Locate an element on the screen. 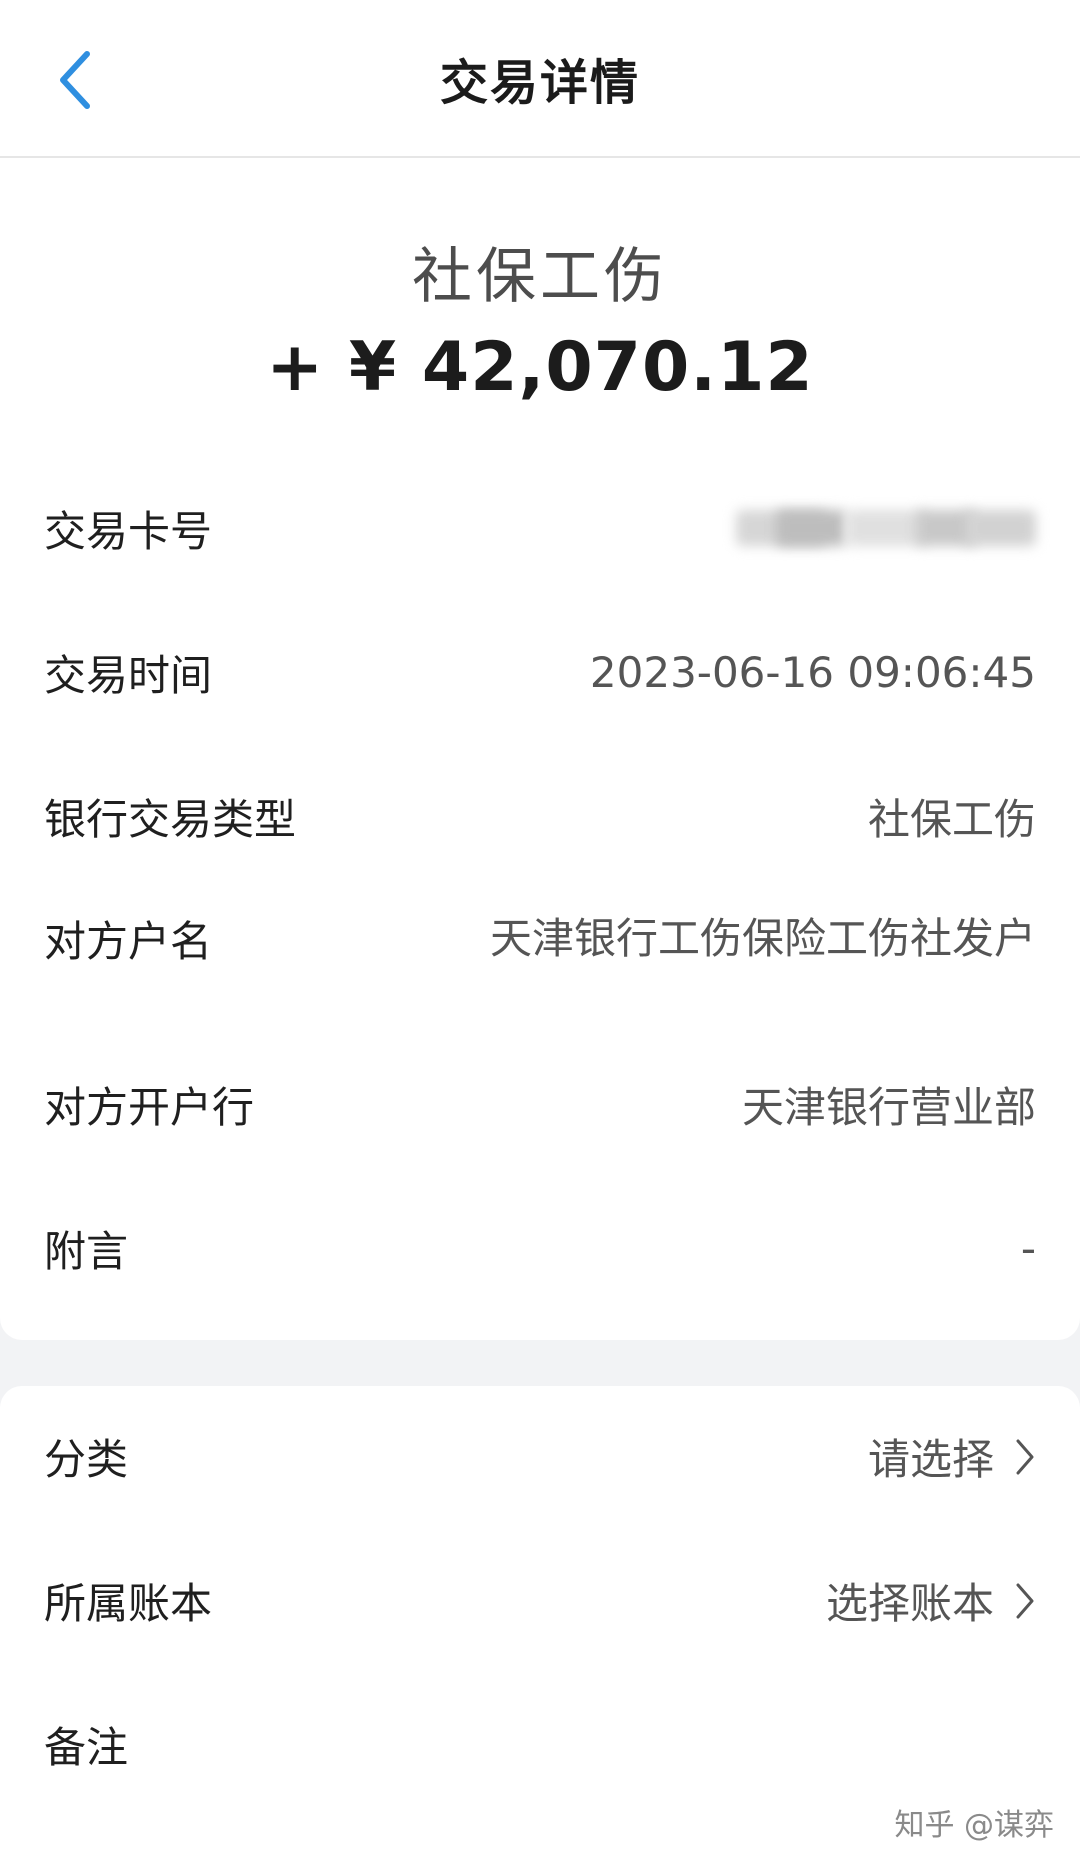 Image resolution: width=1080 pixels, height=1858 pixels. remark-label: 附言 is located at coordinates (86, 1251).